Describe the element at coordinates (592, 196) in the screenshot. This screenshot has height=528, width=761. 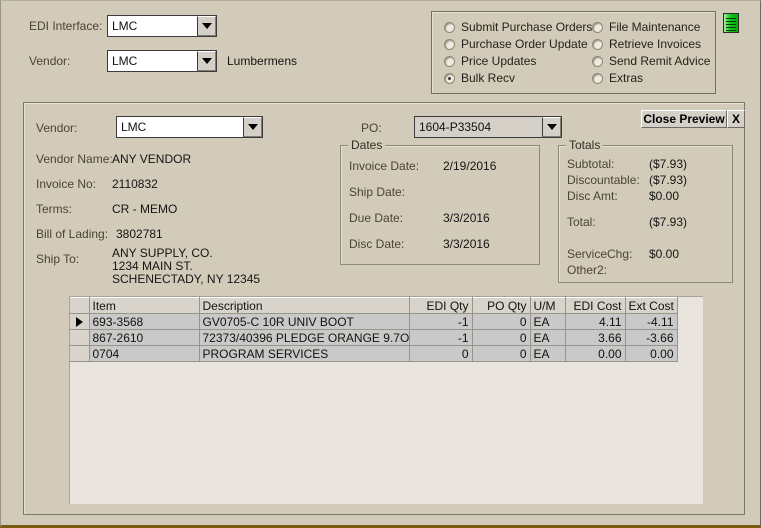
I see `disc-amt-label: Disc Amt:` at that location.